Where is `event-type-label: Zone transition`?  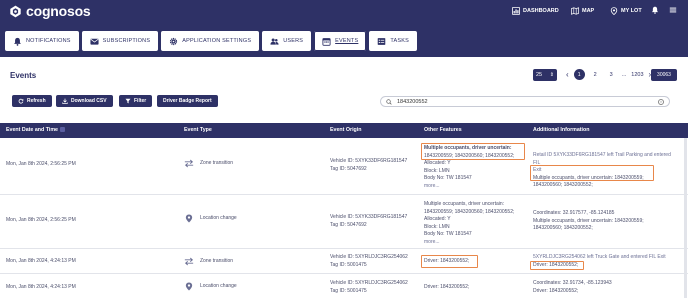 event-type-label: Zone transition is located at coordinates (217, 162).